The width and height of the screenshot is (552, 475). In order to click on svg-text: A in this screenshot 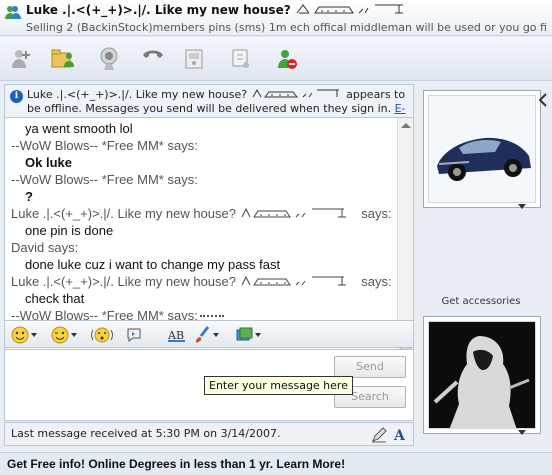, I will do `click(399, 436)`.